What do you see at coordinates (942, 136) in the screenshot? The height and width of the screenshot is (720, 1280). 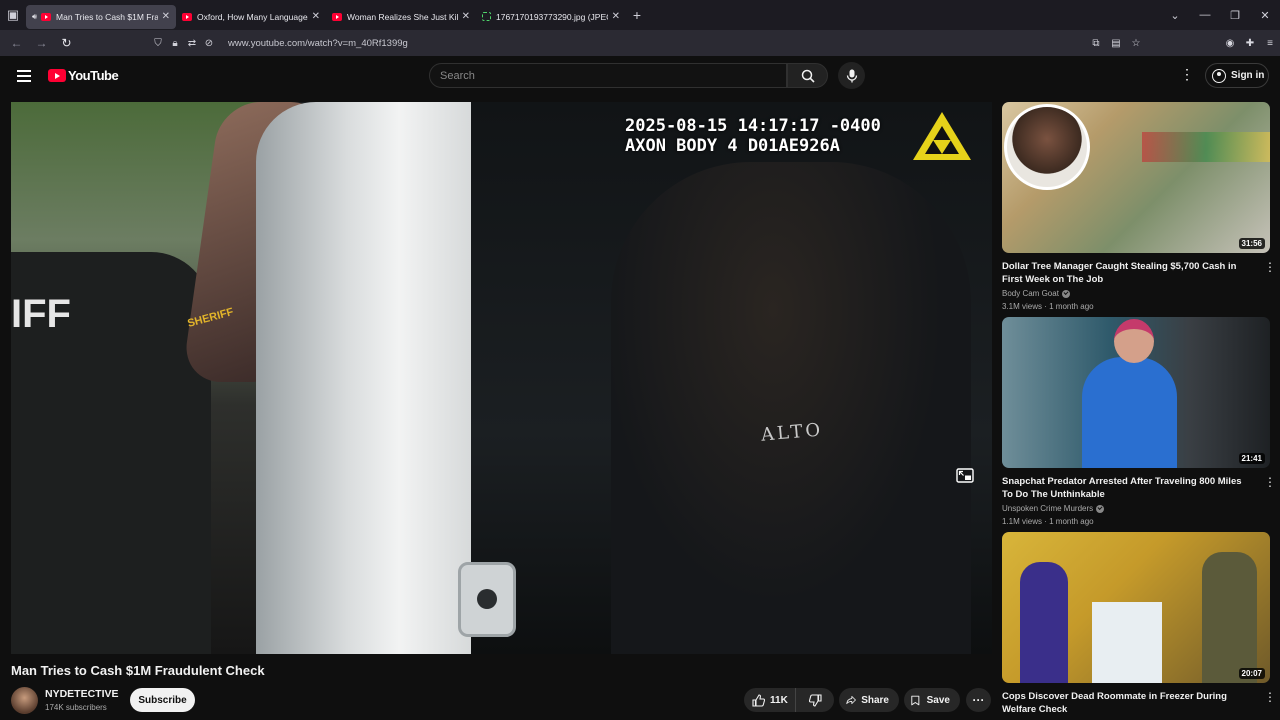 I see `axon-logo-icon` at bounding box center [942, 136].